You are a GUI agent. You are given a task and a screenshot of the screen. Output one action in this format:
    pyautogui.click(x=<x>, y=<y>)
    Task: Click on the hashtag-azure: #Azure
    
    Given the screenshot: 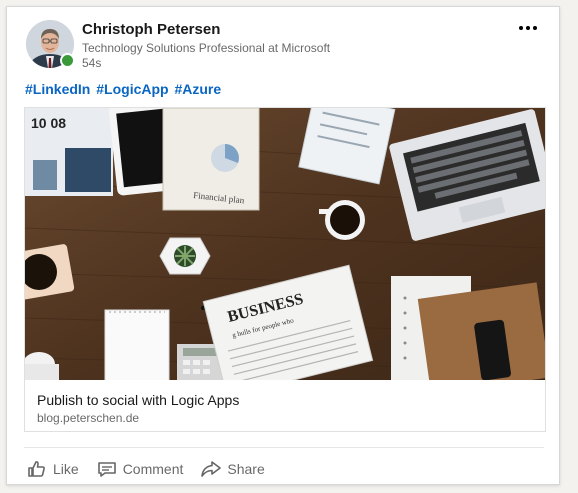 What is the action you would take?
    pyautogui.click(x=197, y=89)
    